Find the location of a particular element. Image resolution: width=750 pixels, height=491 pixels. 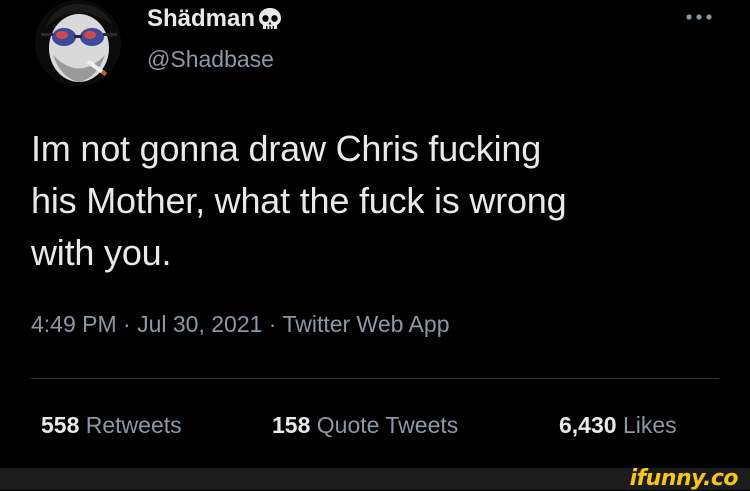

quote-tweets-stat: 158 Quote Tweets is located at coordinates (365, 425).